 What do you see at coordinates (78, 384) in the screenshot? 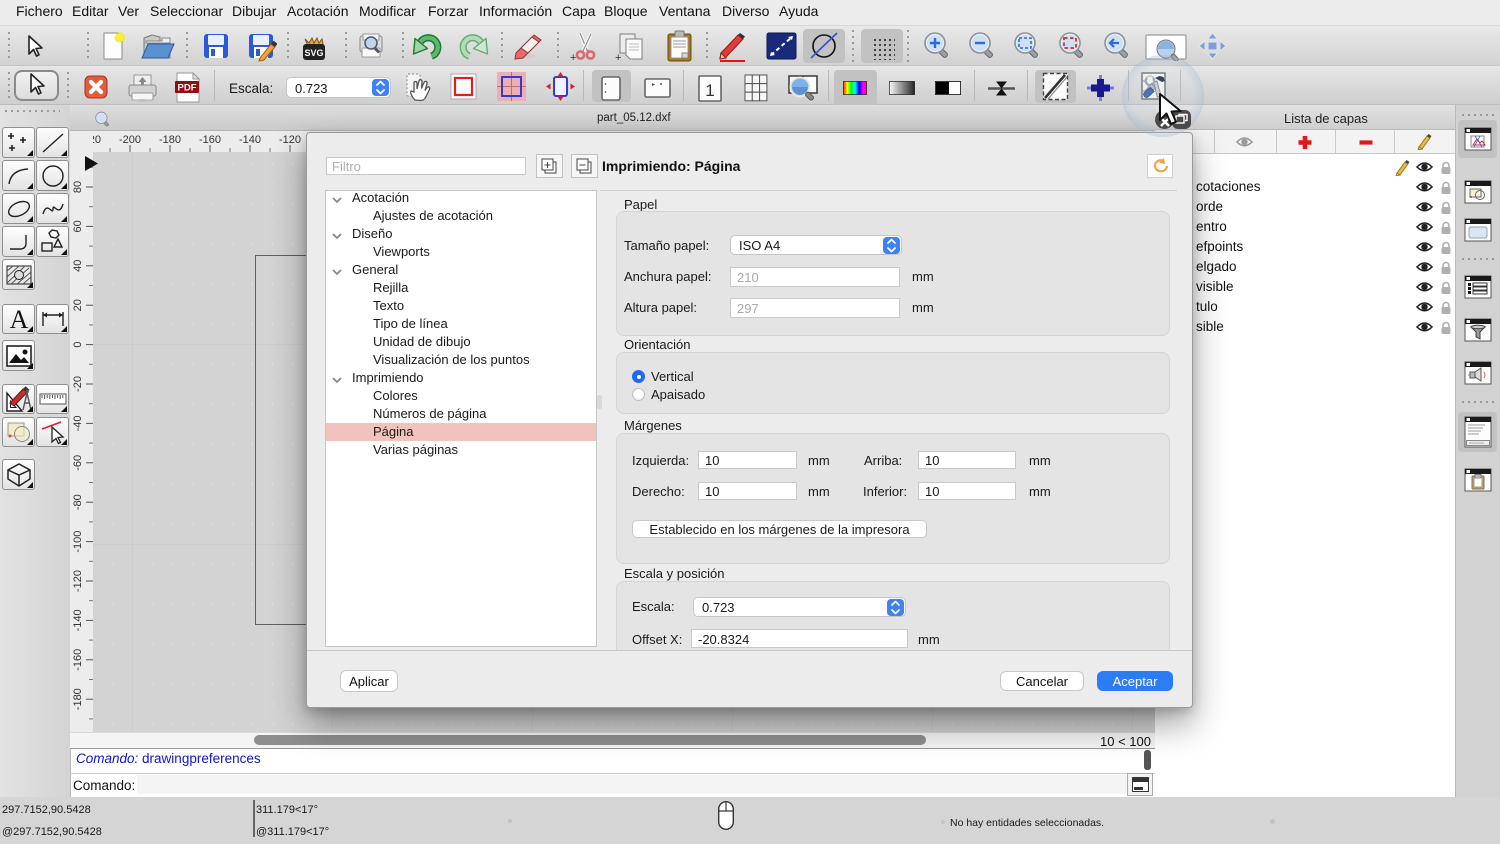
I see `svg-text: -20` at bounding box center [78, 384].